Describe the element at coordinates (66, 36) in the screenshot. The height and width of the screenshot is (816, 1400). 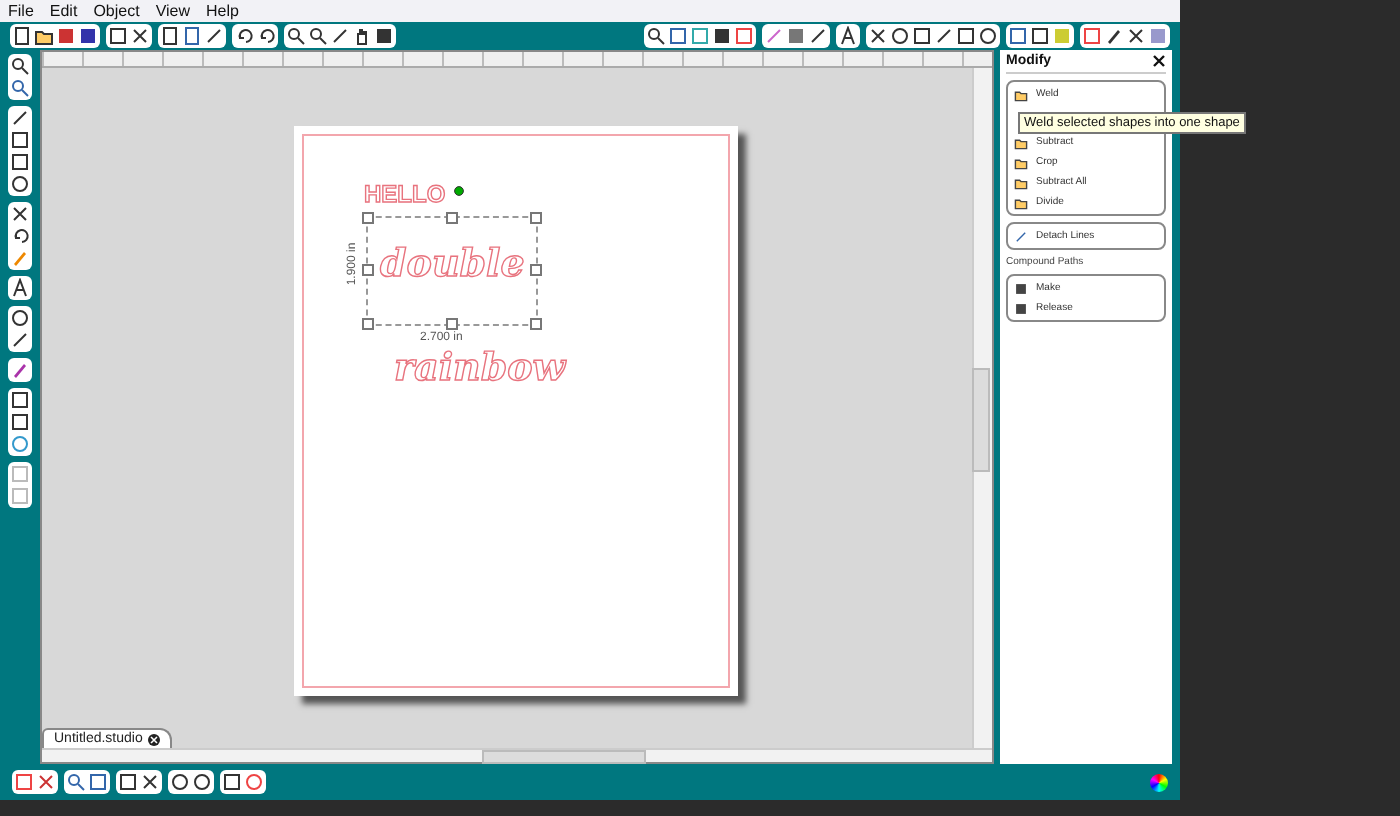
I see `save-icon` at that location.